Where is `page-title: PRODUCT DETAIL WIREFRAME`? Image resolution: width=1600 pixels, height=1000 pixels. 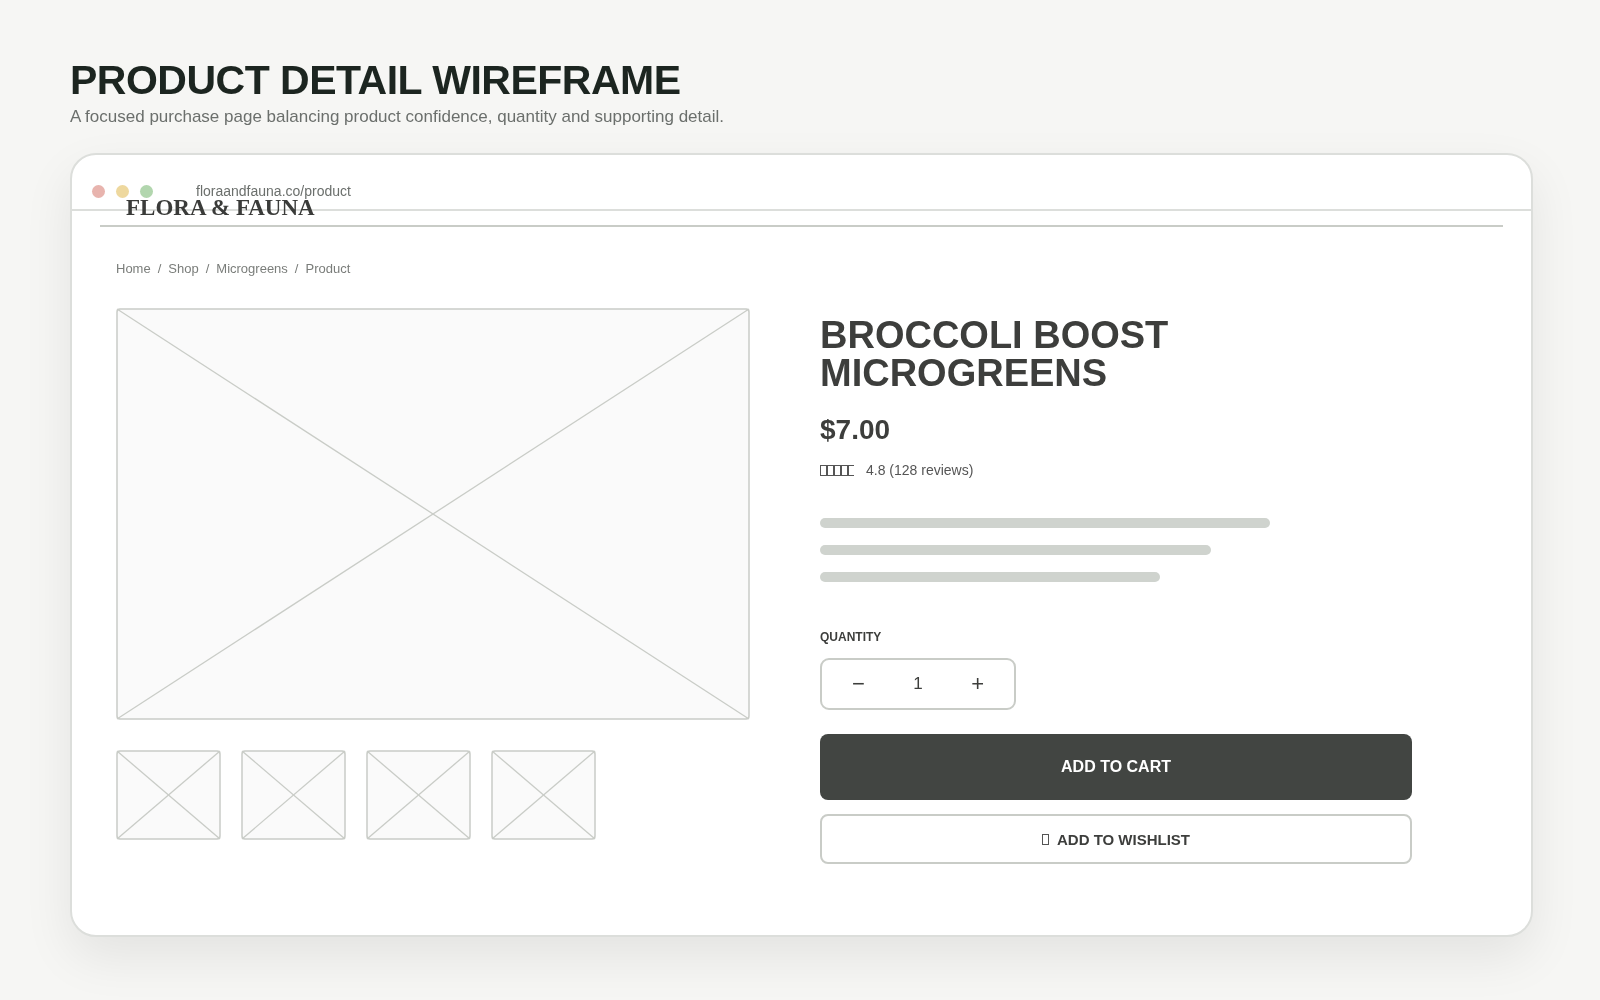
page-title: PRODUCT DETAIL WIREFRAME is located at coordinates (376, 81).